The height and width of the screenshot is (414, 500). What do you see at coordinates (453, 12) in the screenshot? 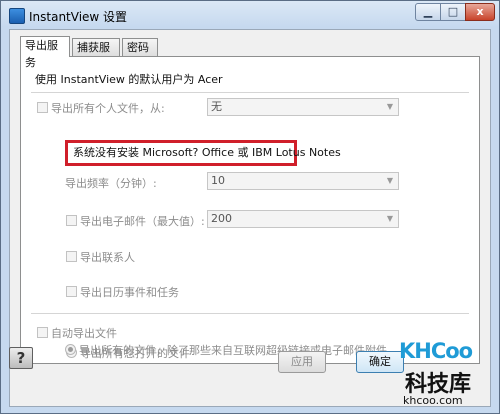
I see `maximize-button: □` at bounding box center [453, 12].